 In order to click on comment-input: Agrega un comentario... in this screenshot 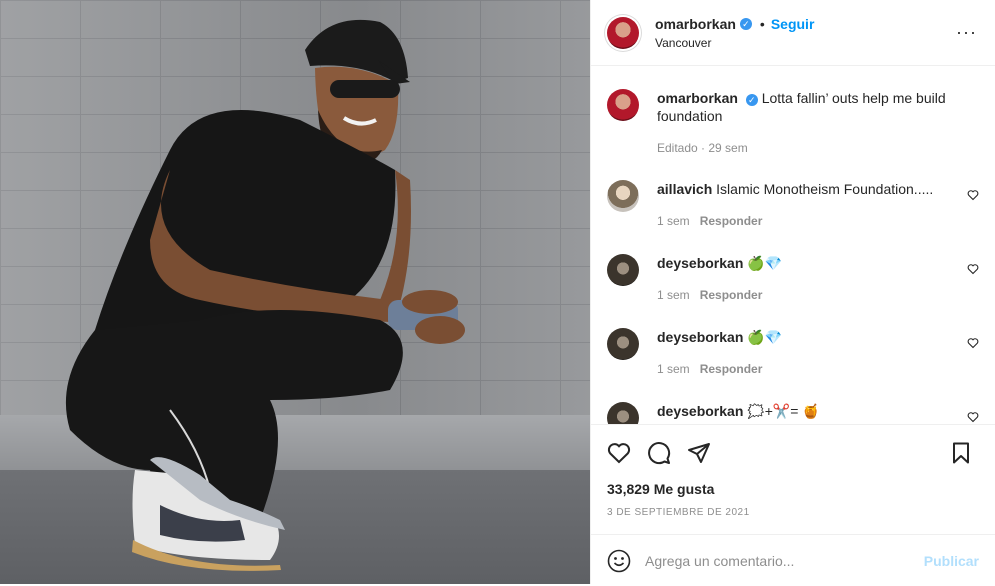, I will do `click(784, 561)`.